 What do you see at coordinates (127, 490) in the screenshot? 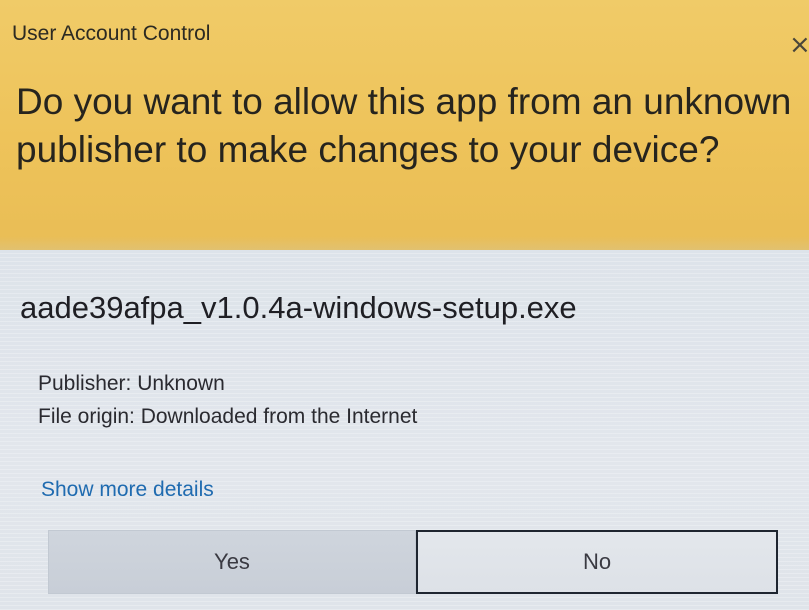
I see `show-more-details-link: Show more details` at bounding box center [127, 490].